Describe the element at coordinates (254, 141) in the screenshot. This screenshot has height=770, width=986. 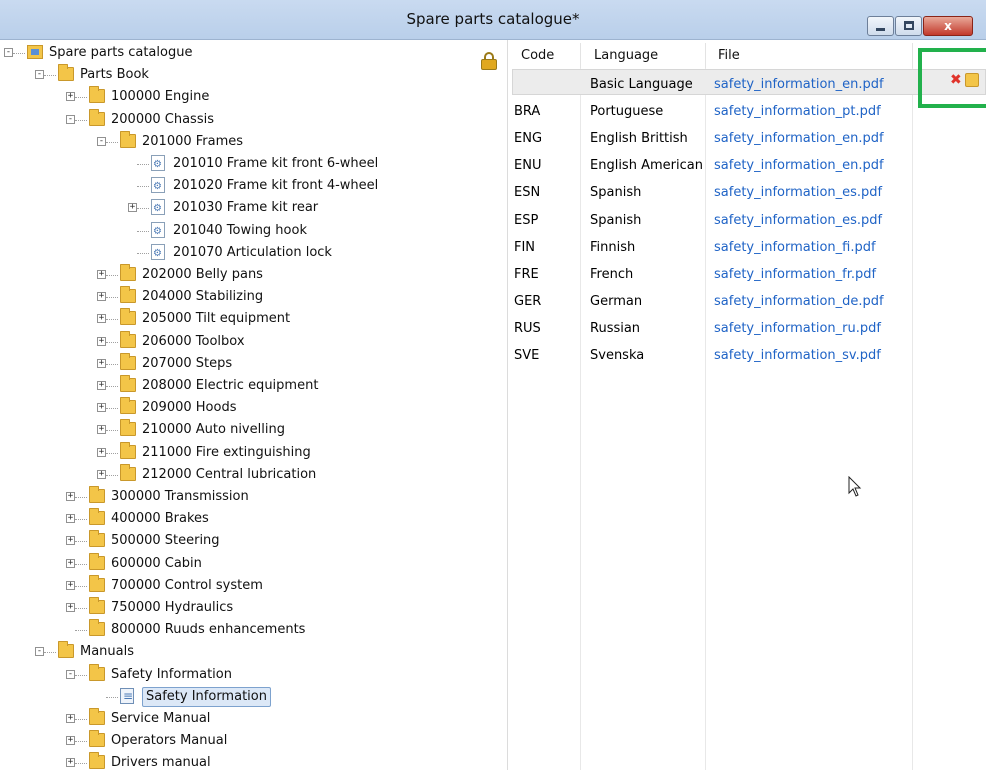
I see `tree-item: - 201000 Frames` at that location.